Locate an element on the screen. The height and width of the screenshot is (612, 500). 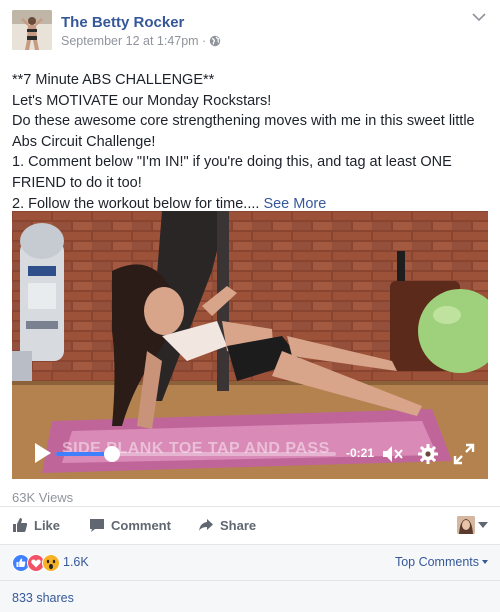
post-line: FRIEND to do it too! is located at coordinates (77, 182).